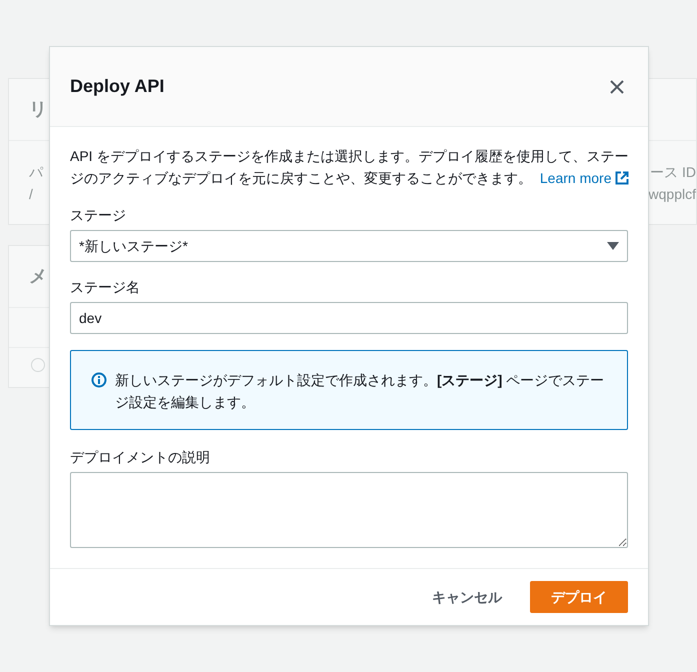 The width and height of the screenshot is (697, 672). I want to click on dropdown-caret-icon, so click(613, 246).